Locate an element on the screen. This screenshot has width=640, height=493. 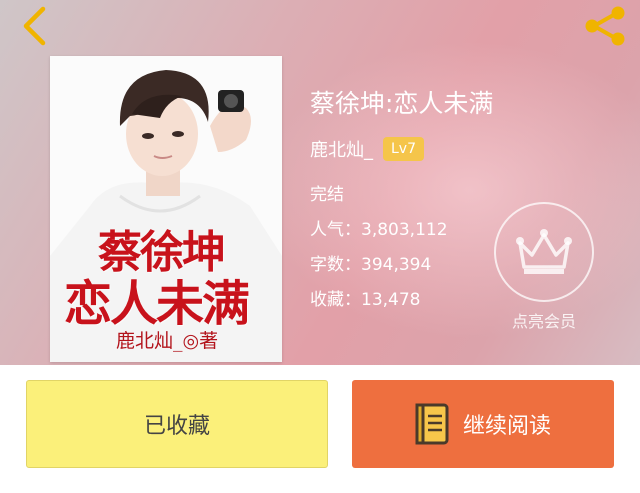
share-button is located at coordinates (605, 26).